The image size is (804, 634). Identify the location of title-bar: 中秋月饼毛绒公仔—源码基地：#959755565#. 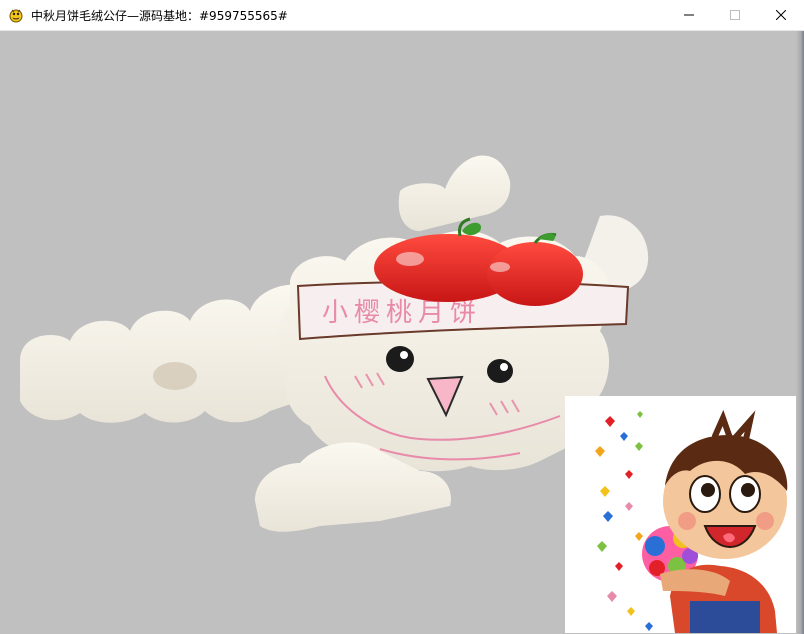
(402, 15).